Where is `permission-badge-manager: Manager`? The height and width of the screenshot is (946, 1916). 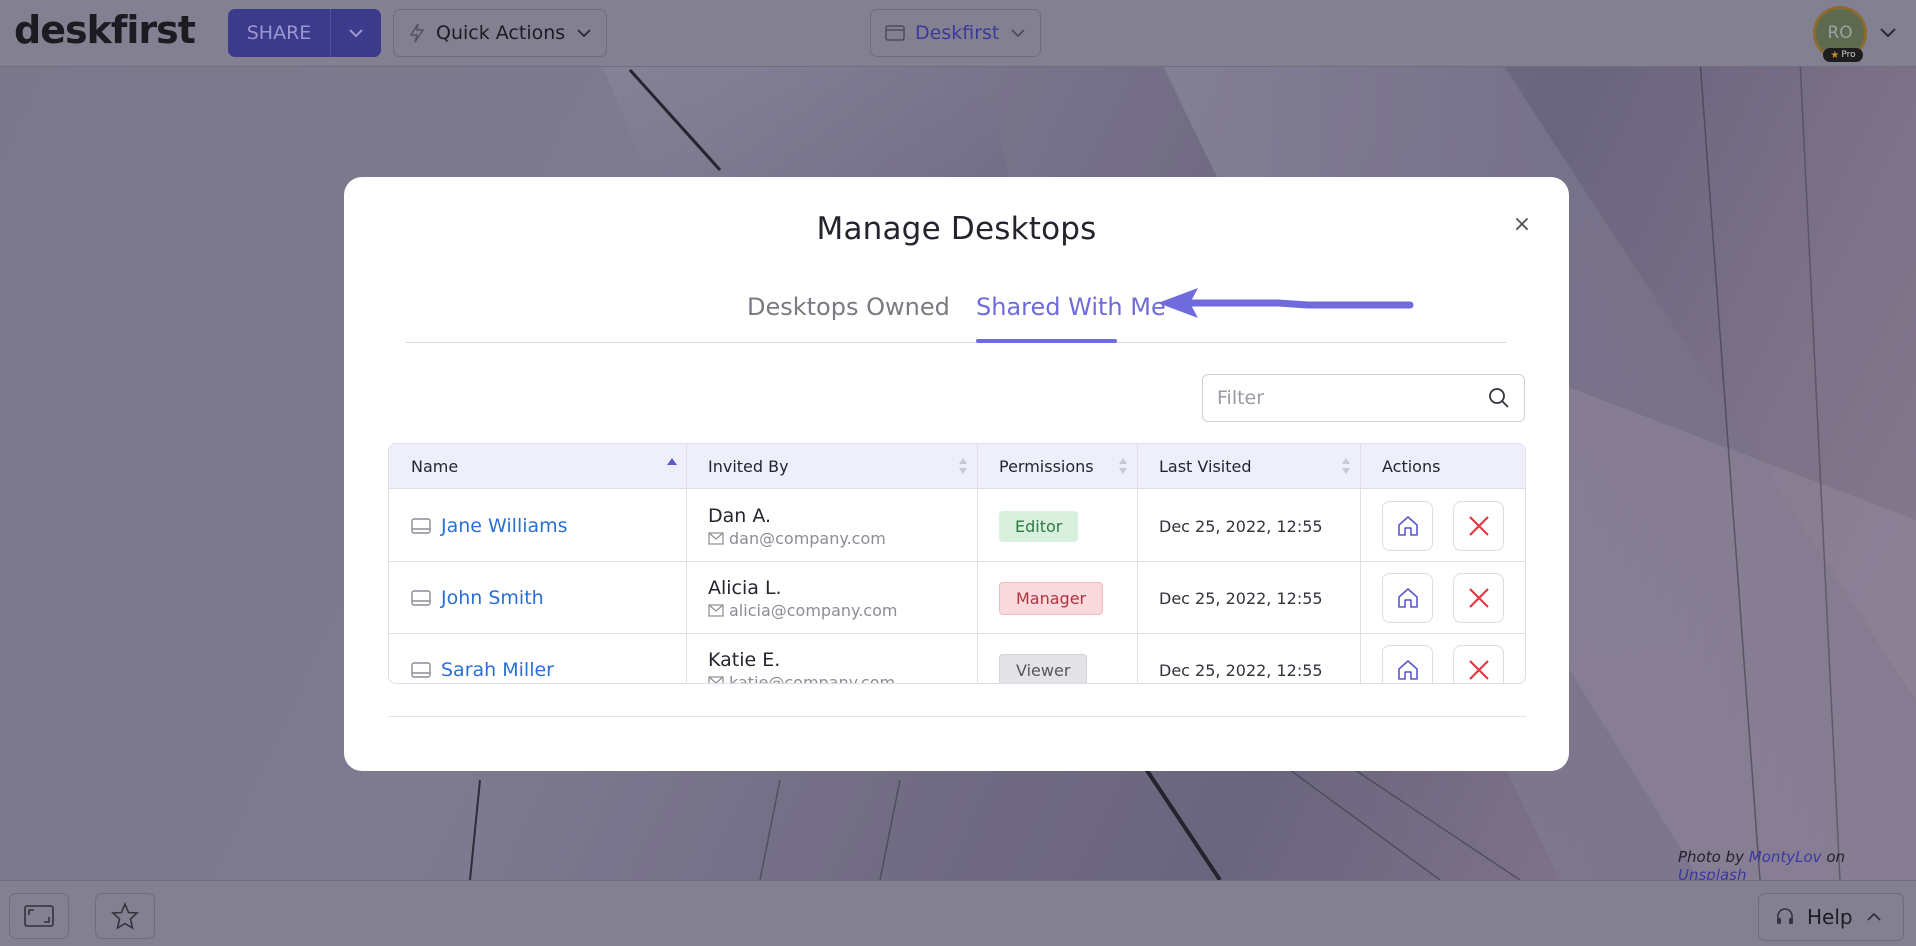 permission-badge-manager: Manager is located at coordinates (1051, 598).